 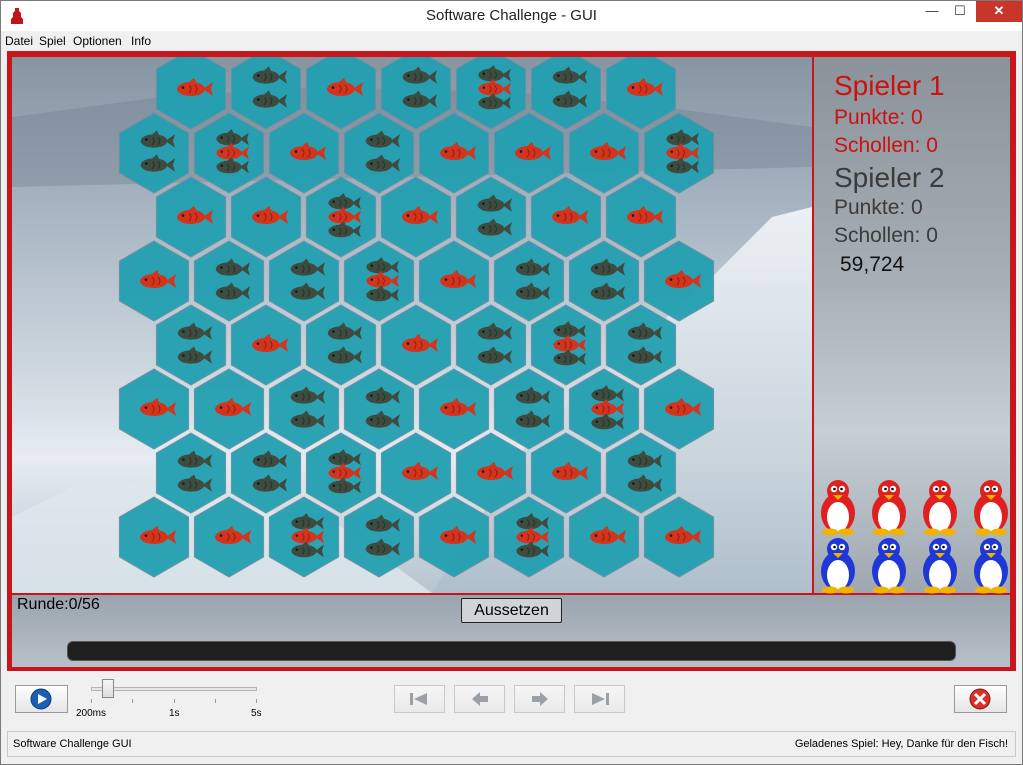 I want to click on skip-end-icon, so click(x=600, y=699).